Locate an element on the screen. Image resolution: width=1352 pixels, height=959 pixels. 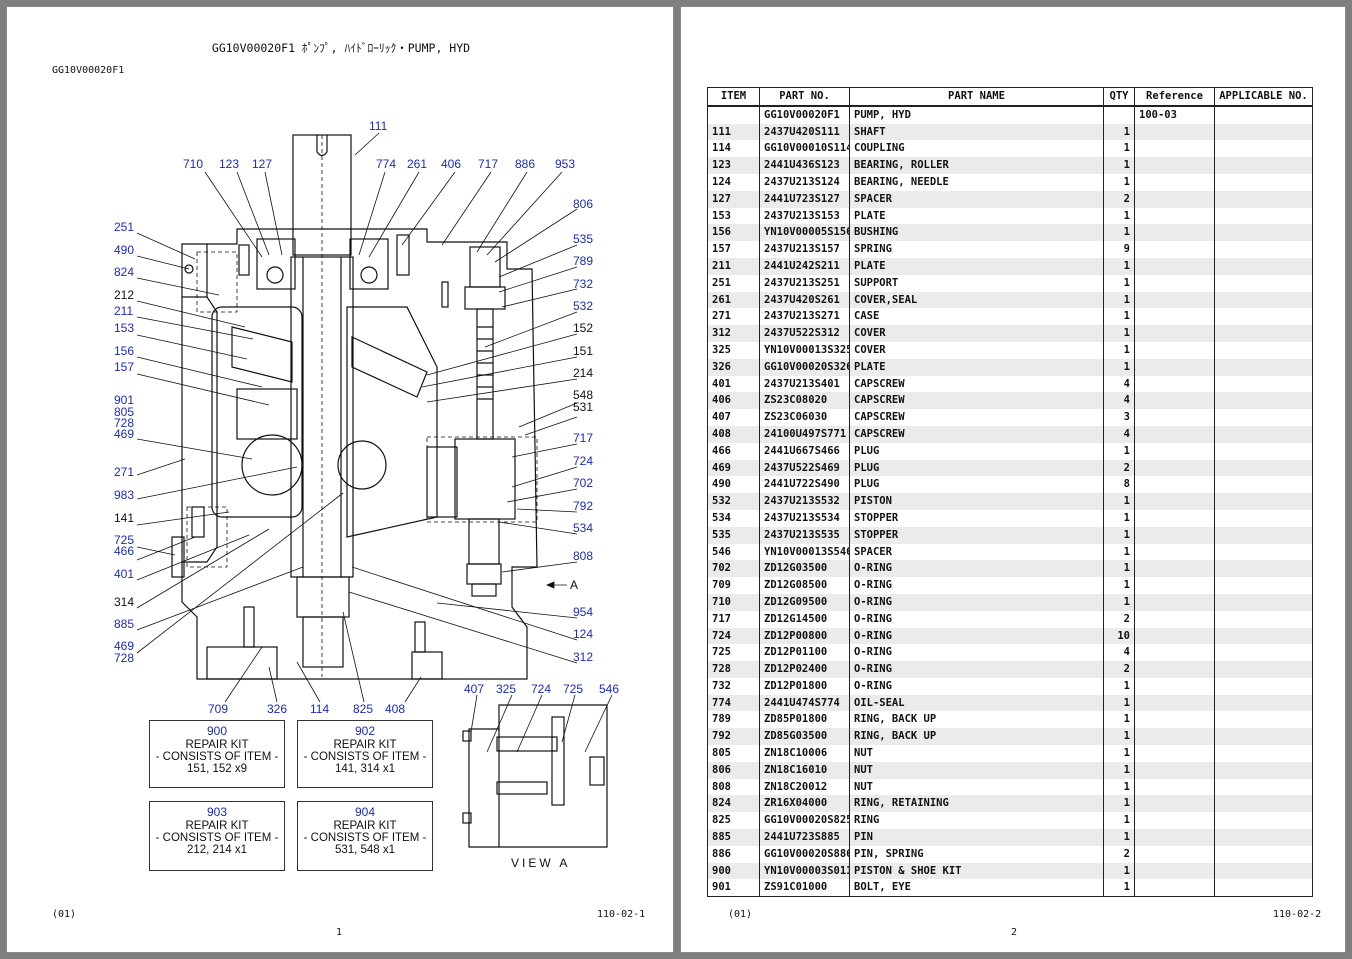
table-row: 728 ZD12P02400 O-RING 2 is located at coordinates (1010, 669).